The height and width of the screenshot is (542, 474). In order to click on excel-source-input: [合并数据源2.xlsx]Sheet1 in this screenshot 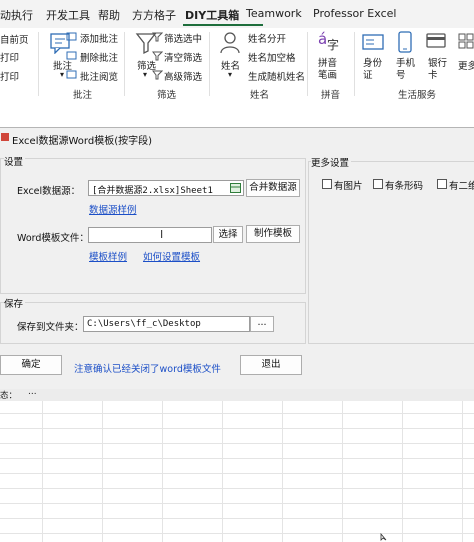, I will do `click(166, 188)`.